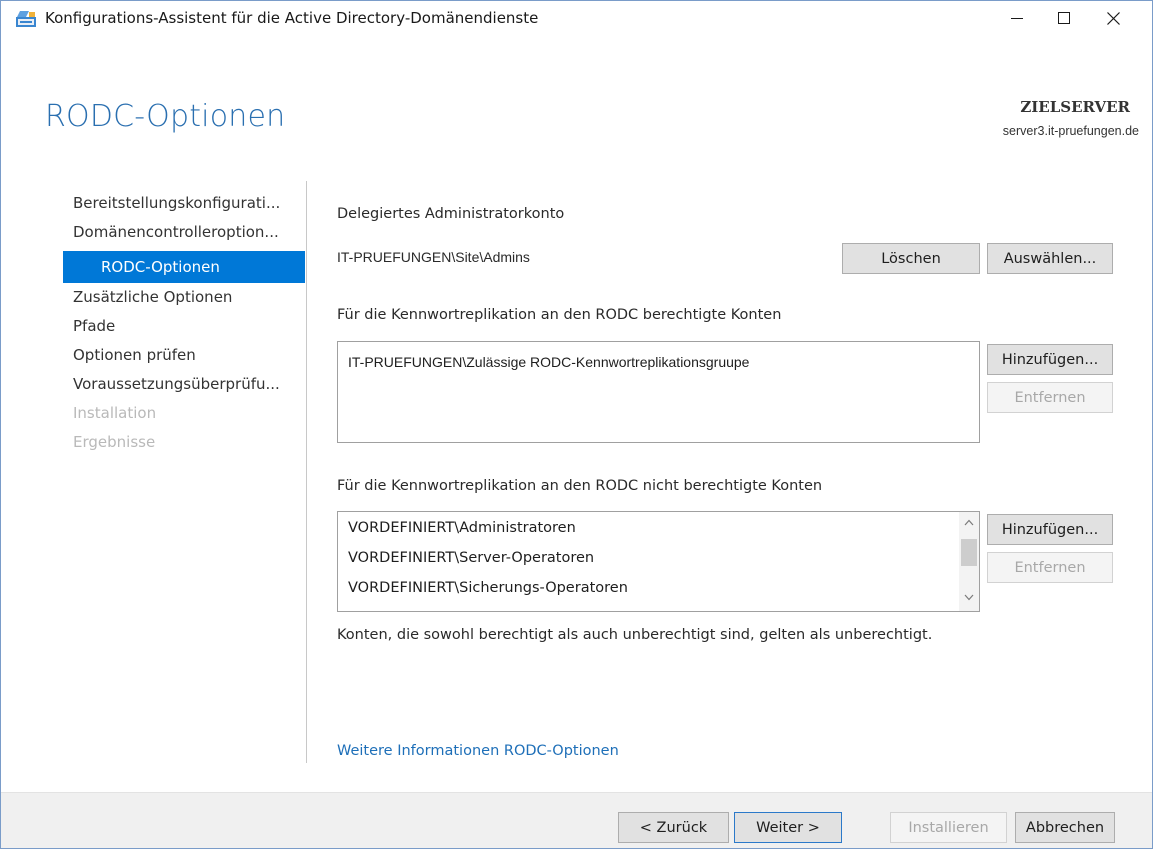 The width and height of the screenshot is (1153, 849). I want to click on nav-item: Ergebnisse, so click(114, 442).